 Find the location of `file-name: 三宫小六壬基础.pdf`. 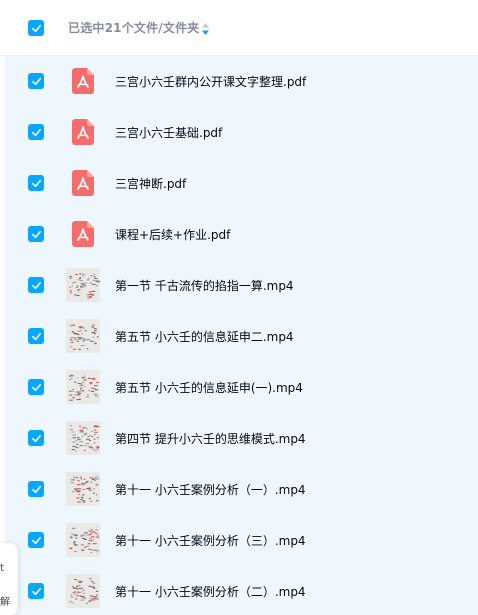

file-name: 三宫小六壬基础.pdf is located at coordinates (168, 132).